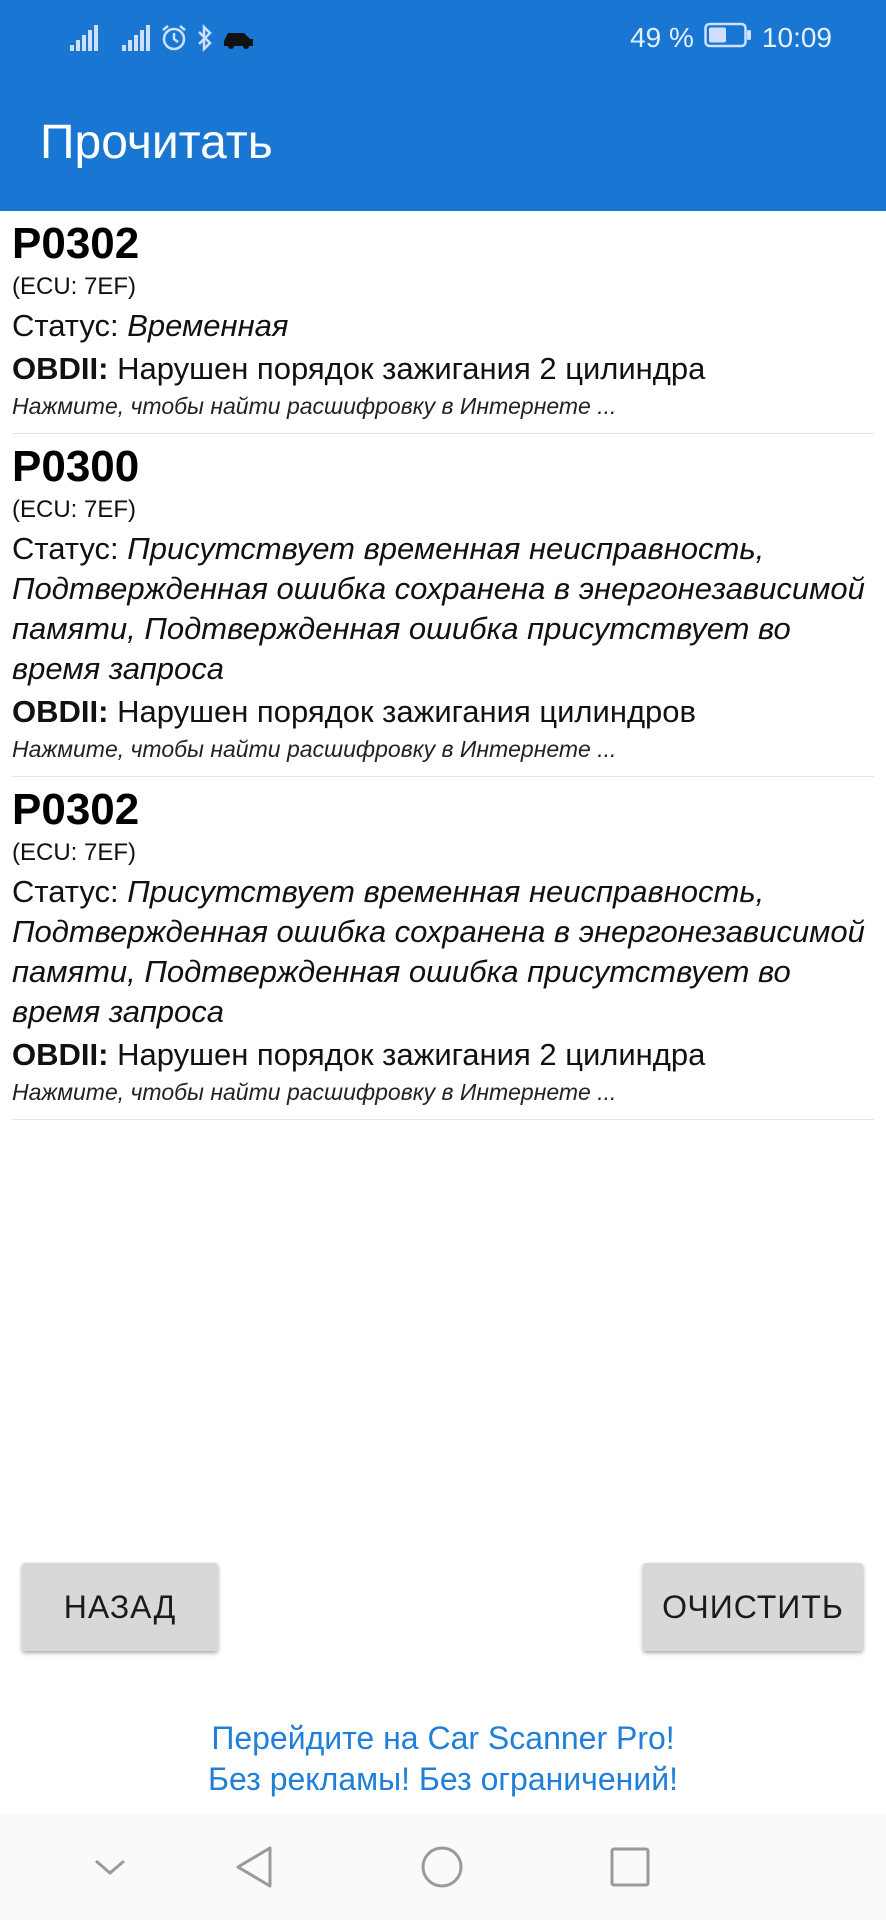 The image size is (886, 1920). What do you see at coordinates (205, 38) in the screenshot?
I see `bluetooth-icon` at bounding box center [205, 38].